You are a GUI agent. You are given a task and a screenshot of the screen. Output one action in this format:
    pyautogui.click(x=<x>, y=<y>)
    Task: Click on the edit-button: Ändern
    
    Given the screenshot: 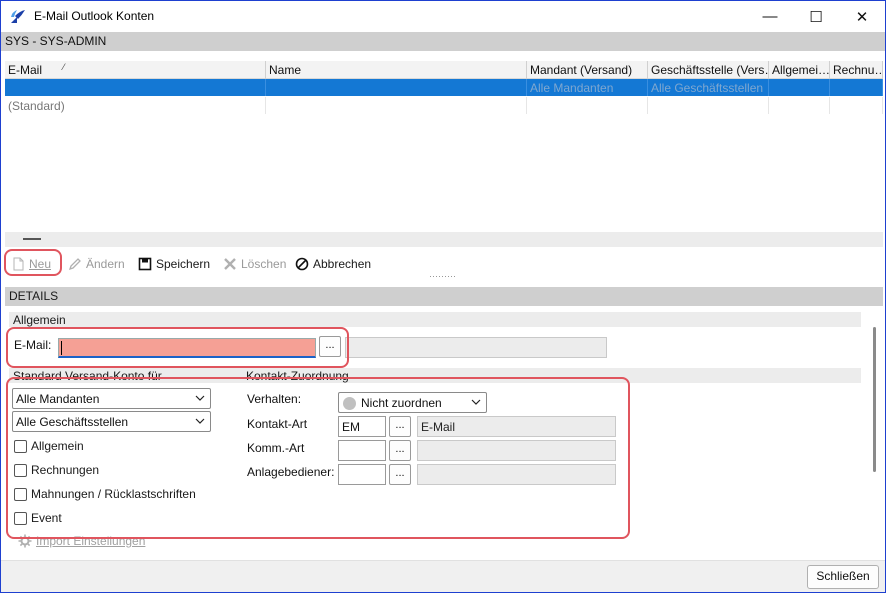 What is the action you would take?
    pyautogui.click(x=96, y=264)
    